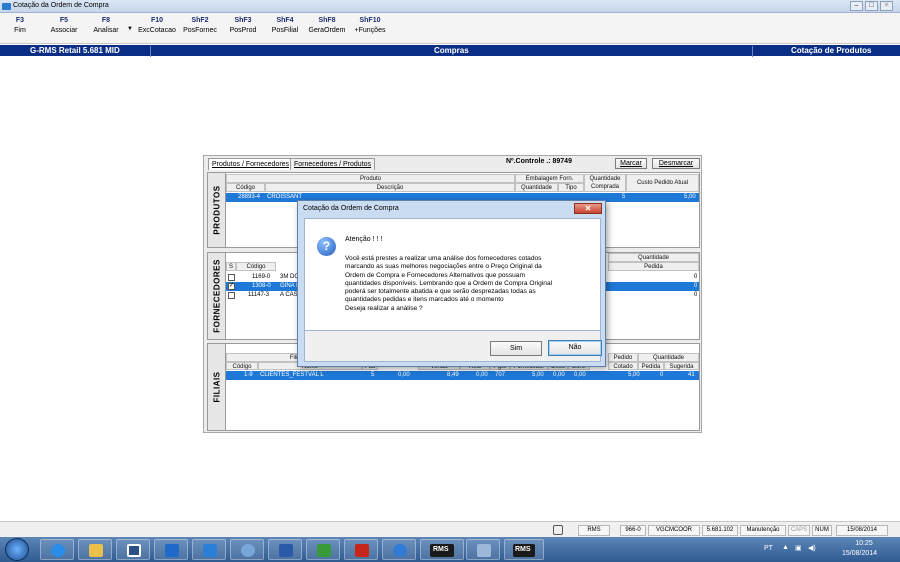 This screenshot has height=562, width=900. What do you see at coordinates (822, 530) in the screenshot?
I see `status-num: NUM` at bounding box center [822, 530].